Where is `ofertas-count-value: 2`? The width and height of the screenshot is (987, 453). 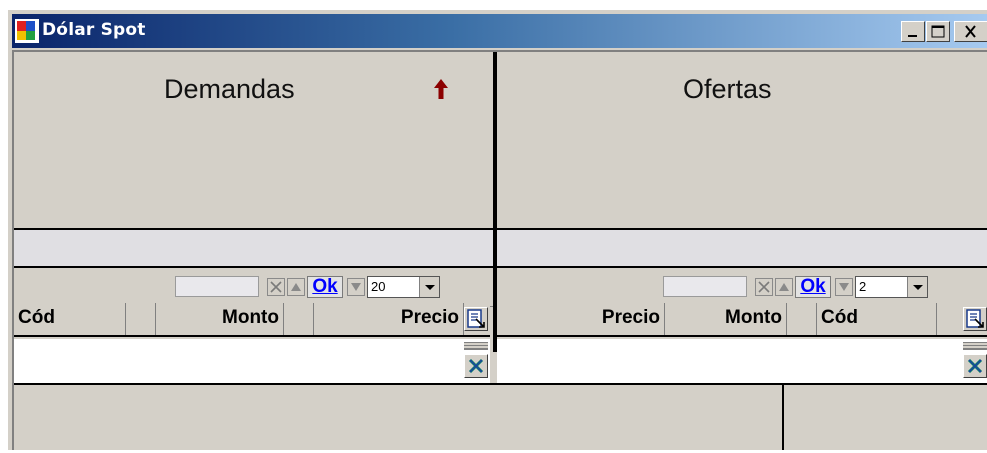
ofertas-count-value: 2 is located at coordinates (863, 286).